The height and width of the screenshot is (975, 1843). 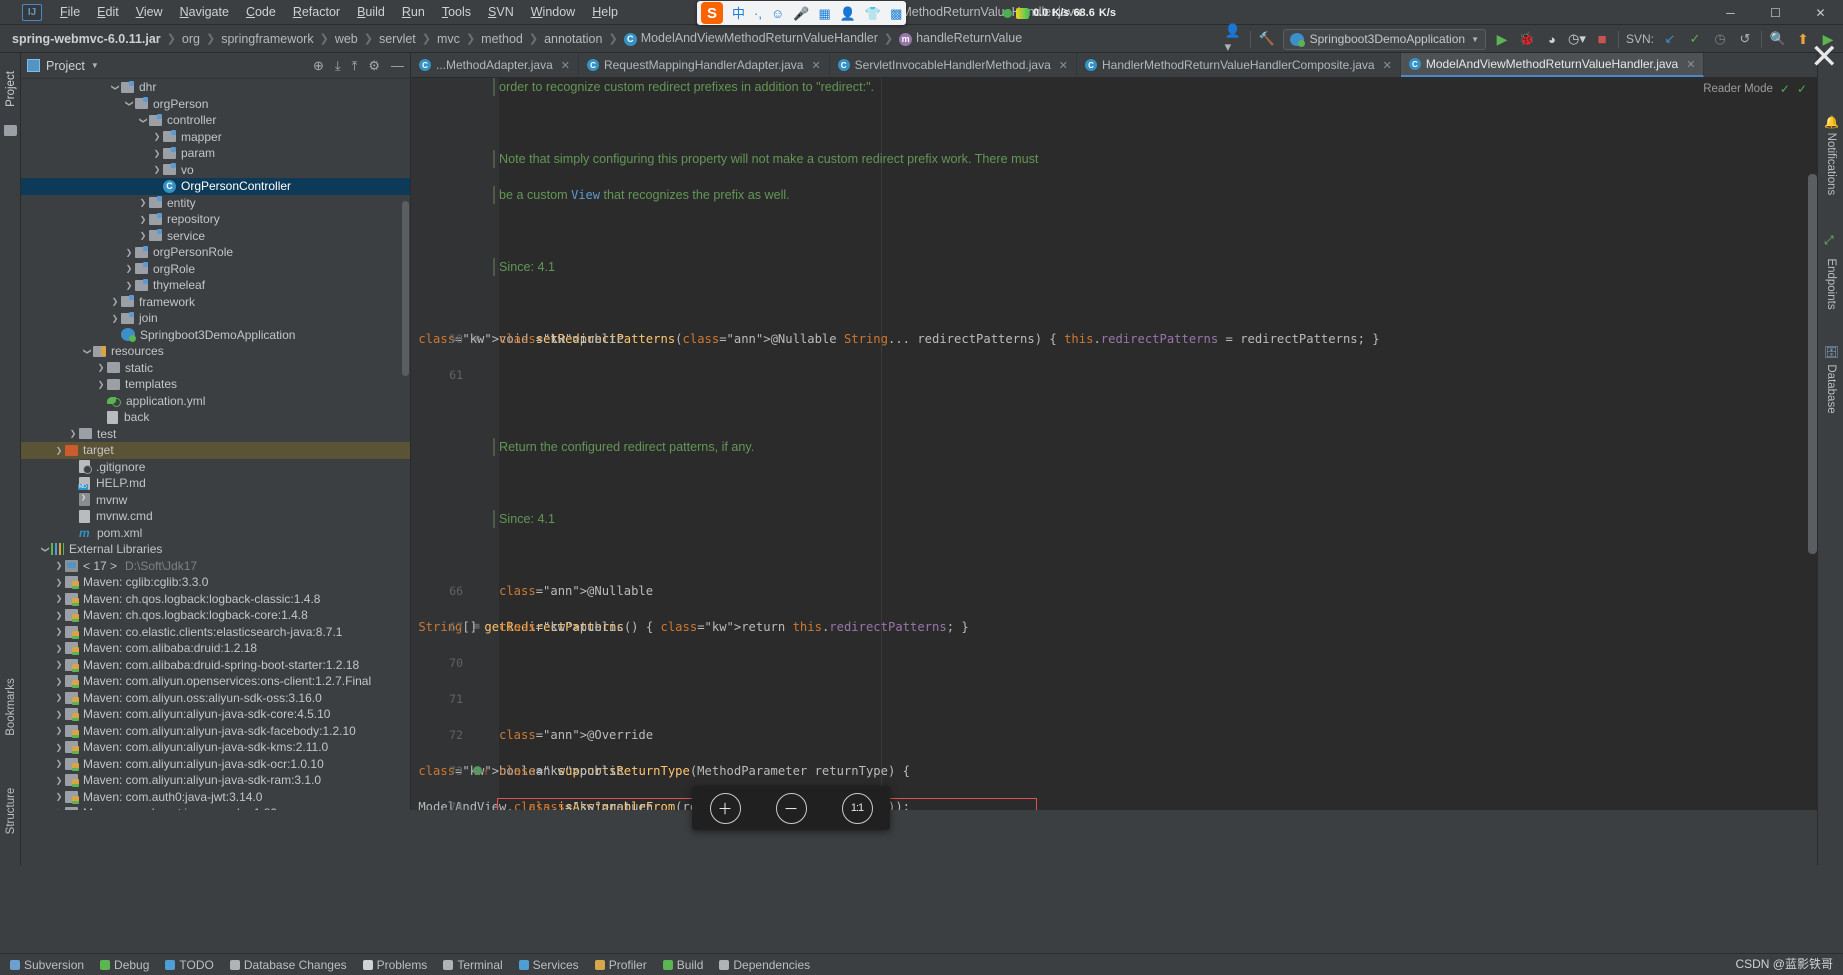 I want to click on code-line: Since: 4.1, so click(x=1114, y=519).